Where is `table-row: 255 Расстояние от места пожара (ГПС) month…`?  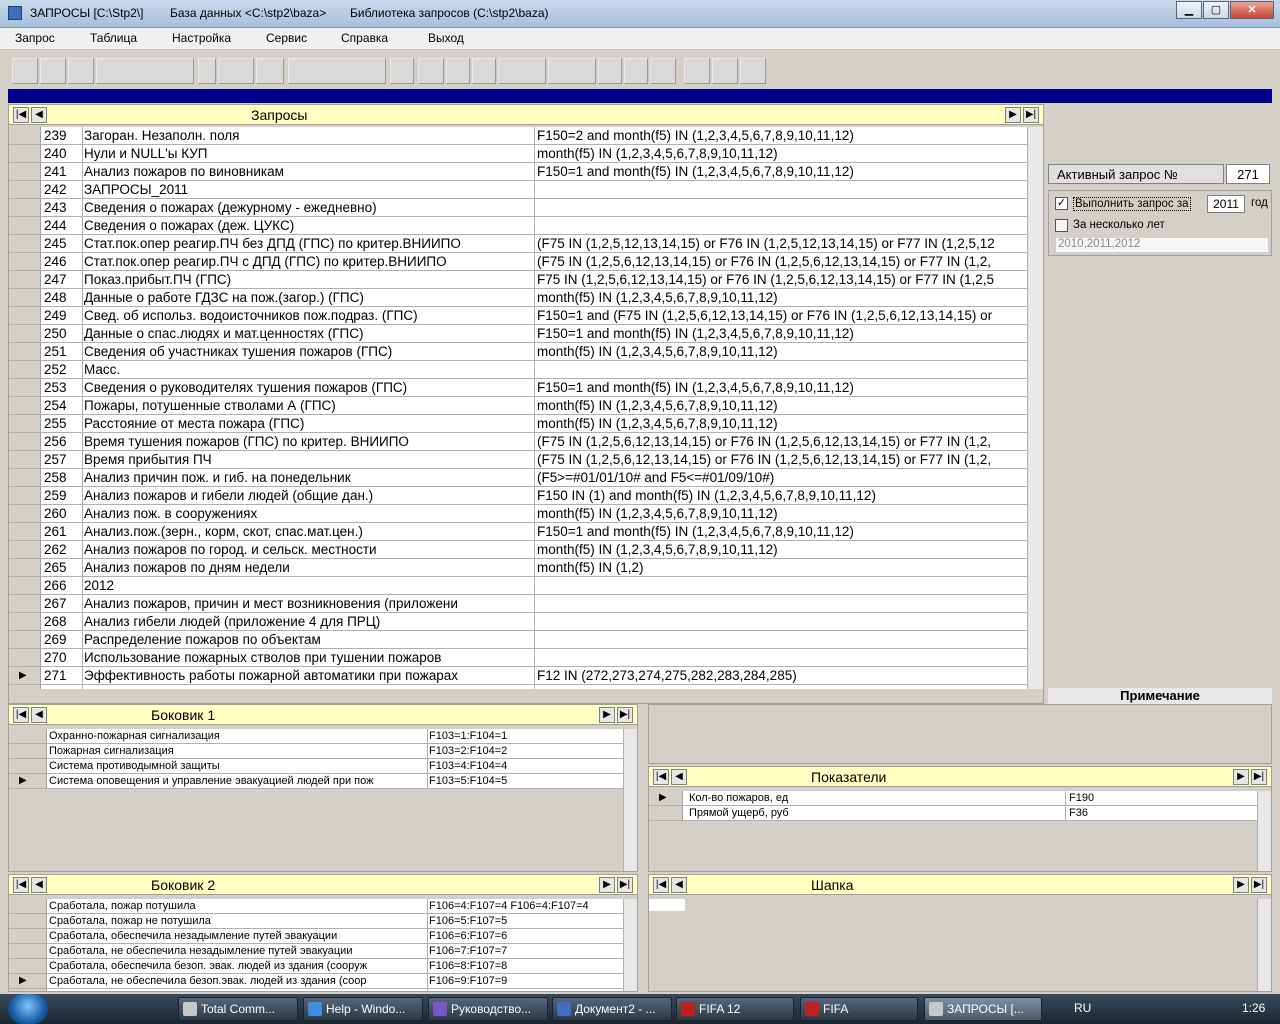
table-row: 255 Расстояние от места пожара (ГПС) month… is located at coordinates (518, 424).